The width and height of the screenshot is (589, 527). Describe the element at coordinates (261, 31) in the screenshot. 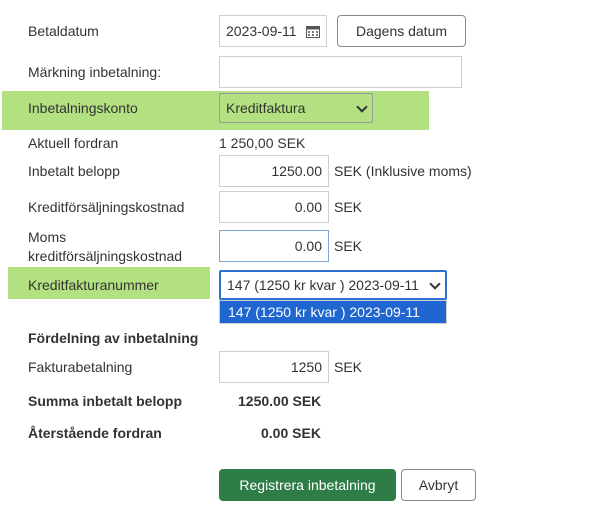

I see `betaldatum-value: 2023-09-11` at that location.